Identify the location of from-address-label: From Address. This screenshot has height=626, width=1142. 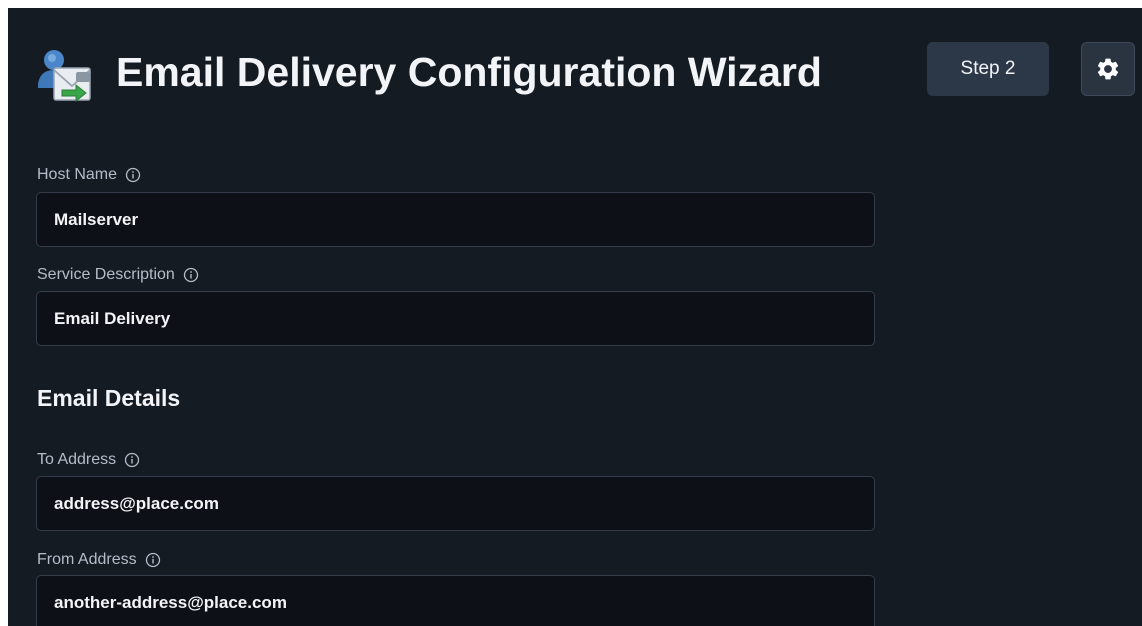
(99, 560).